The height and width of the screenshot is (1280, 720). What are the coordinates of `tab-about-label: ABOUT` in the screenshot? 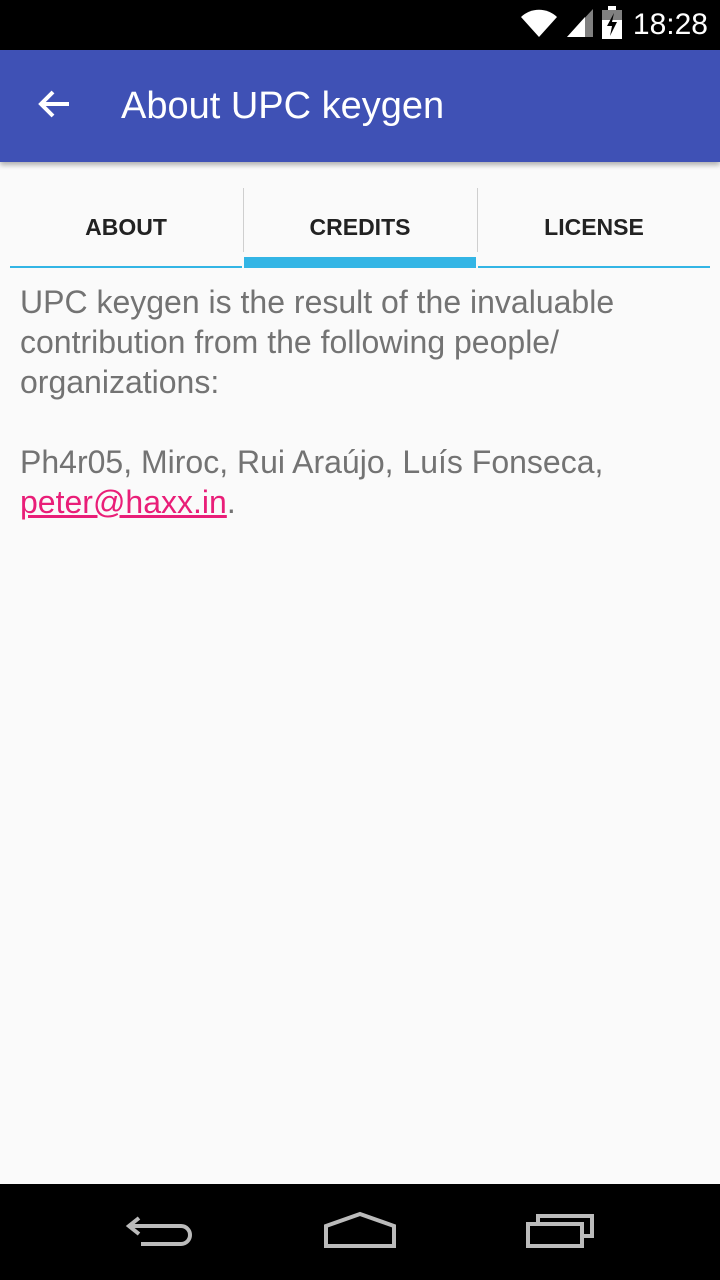 It's located at (126, 226).